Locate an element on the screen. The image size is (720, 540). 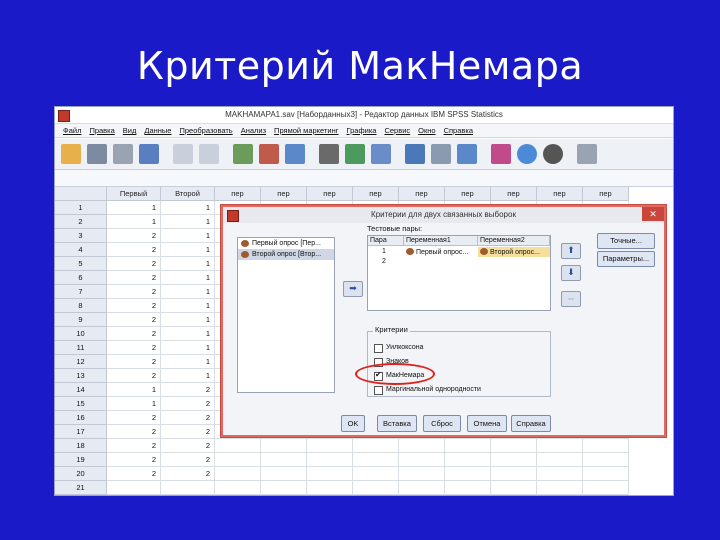
column-header: Второй is located at coordinates (188, 194).